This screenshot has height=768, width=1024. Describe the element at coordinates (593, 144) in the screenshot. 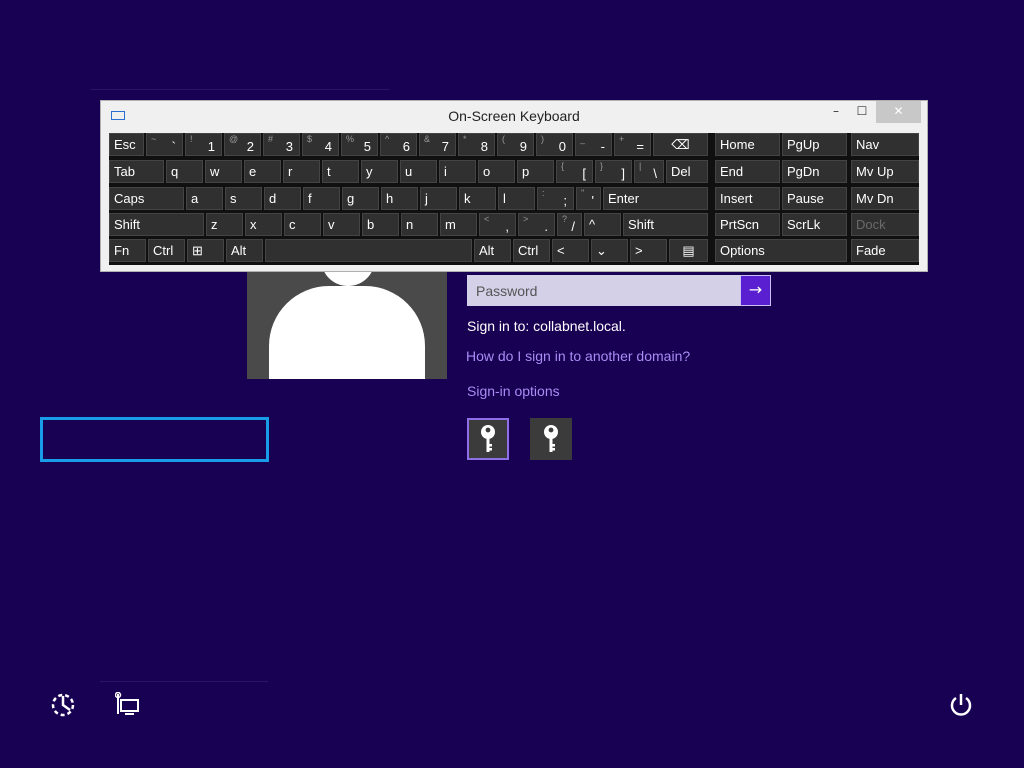

I see `key-symbol-0-12: _ -` at that location.